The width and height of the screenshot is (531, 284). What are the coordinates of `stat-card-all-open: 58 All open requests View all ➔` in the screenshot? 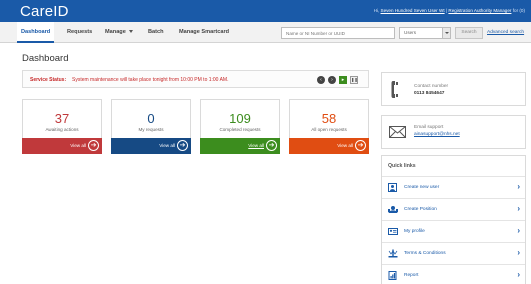 It's located at (329, 126).